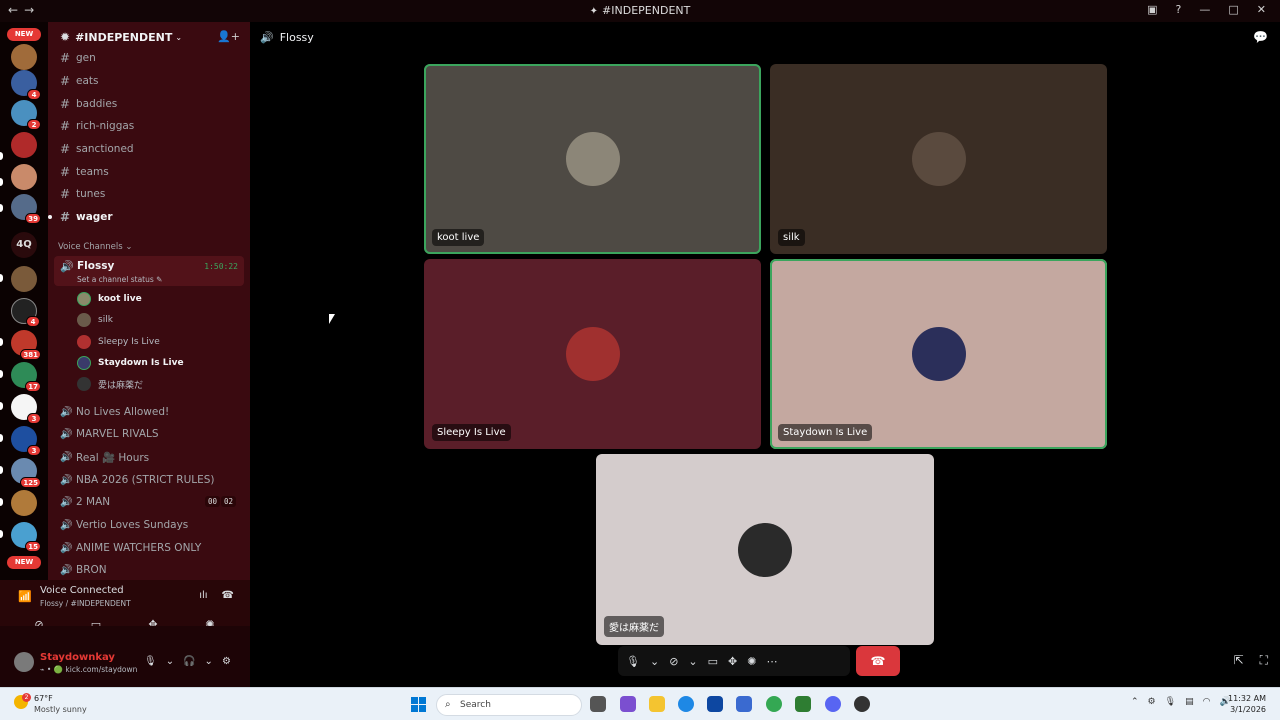 This screenshot has height=720, width=1280. I want to click on voice-channel-no-lives: 🔊 No Lives Allowed!, so click(149, 412).